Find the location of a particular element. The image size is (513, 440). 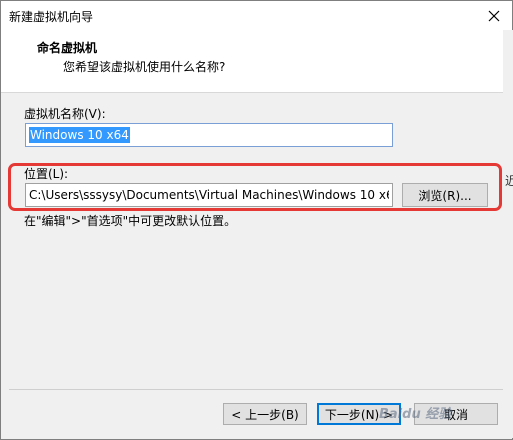

close-button is located at coordinates (494, 16).